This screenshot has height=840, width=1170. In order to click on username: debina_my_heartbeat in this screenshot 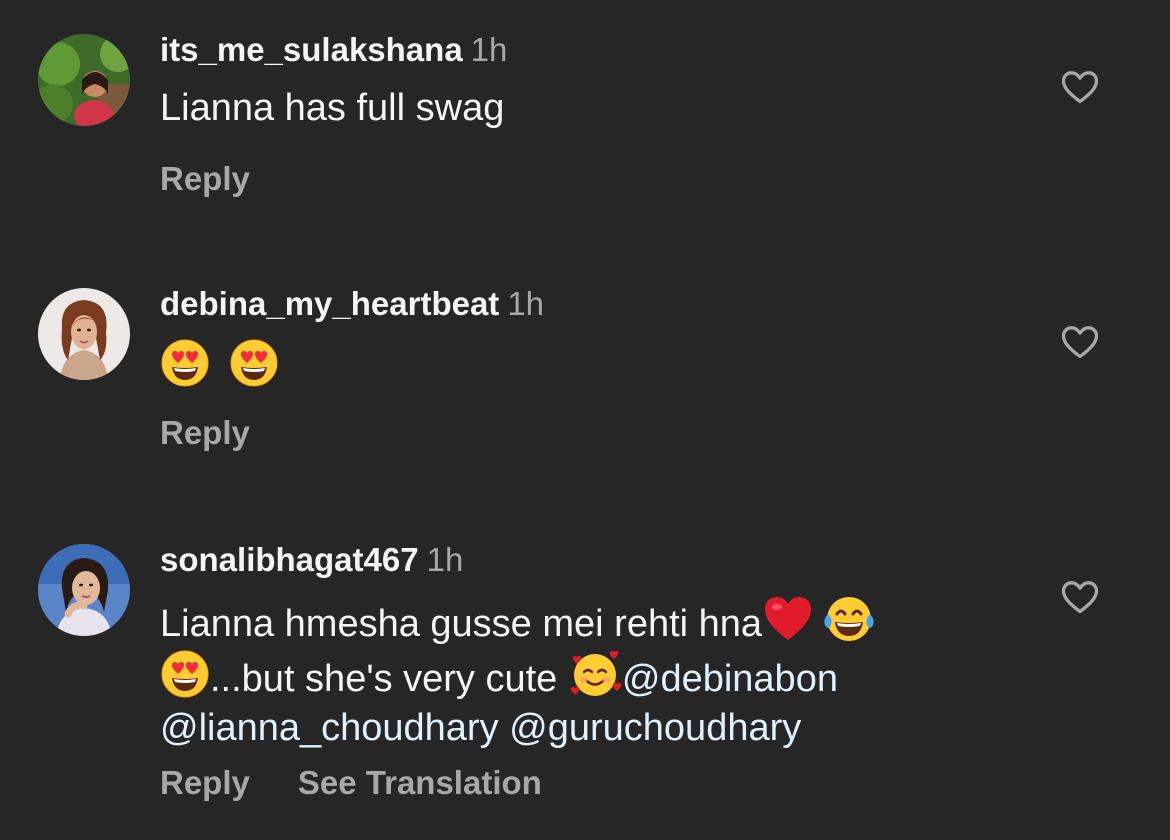, I will do `click(329, 303)`.